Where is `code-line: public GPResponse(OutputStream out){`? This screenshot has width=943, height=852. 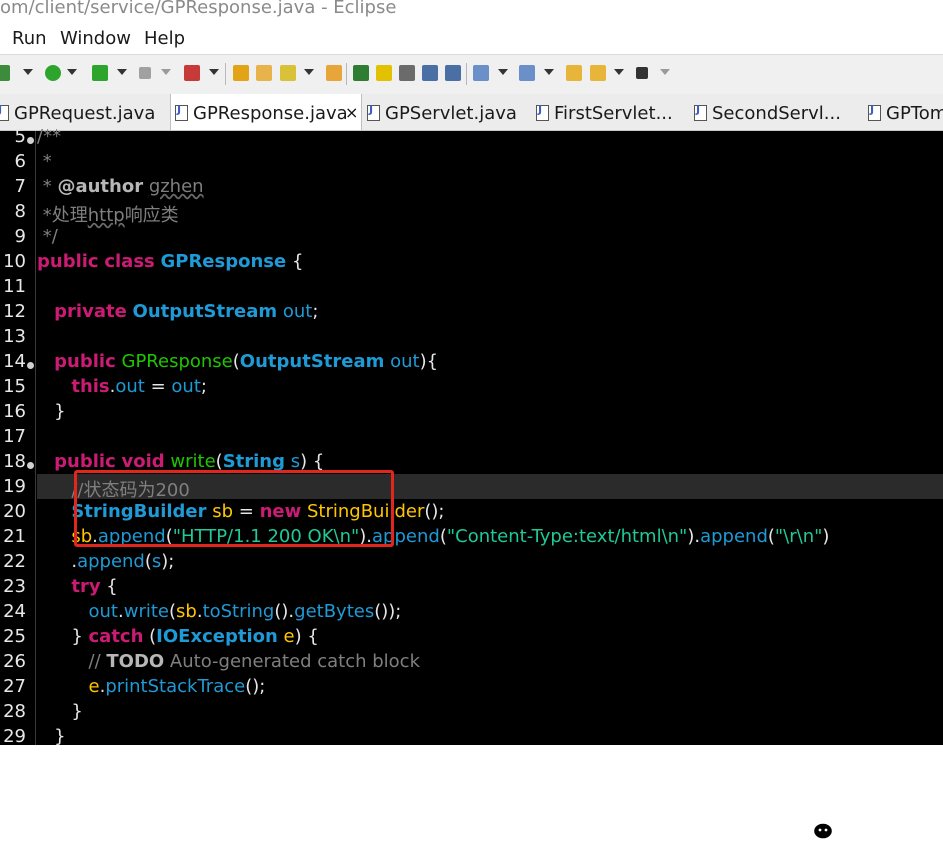
code-line: public GPResponse(OutputStream out){ is located at coordinates (237, 361).